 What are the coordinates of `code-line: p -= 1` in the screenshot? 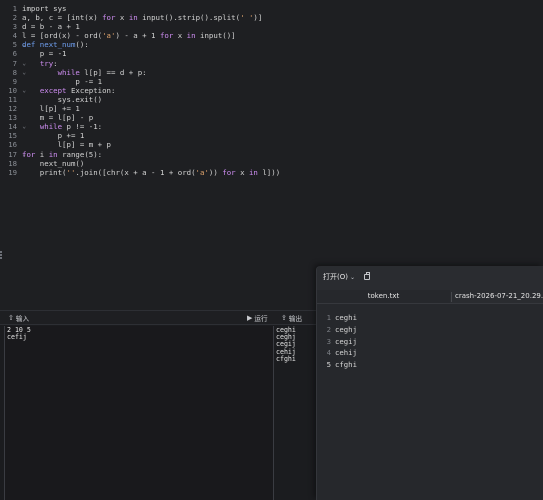 It's located at (282, 81).